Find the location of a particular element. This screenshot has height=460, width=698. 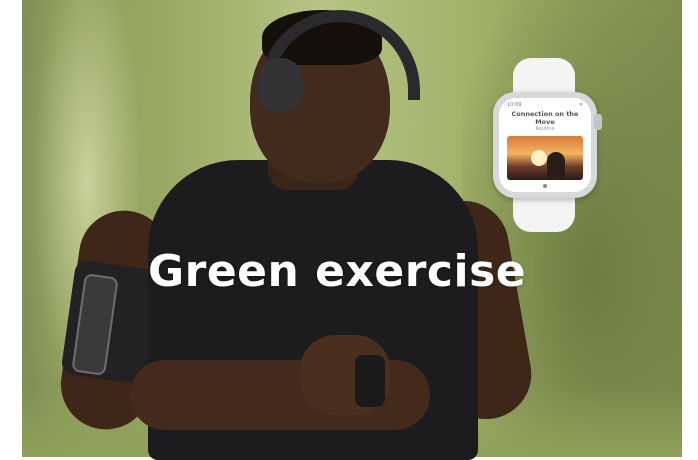

watch-app-subtitle: Routine is located at coordinates (545, 129).